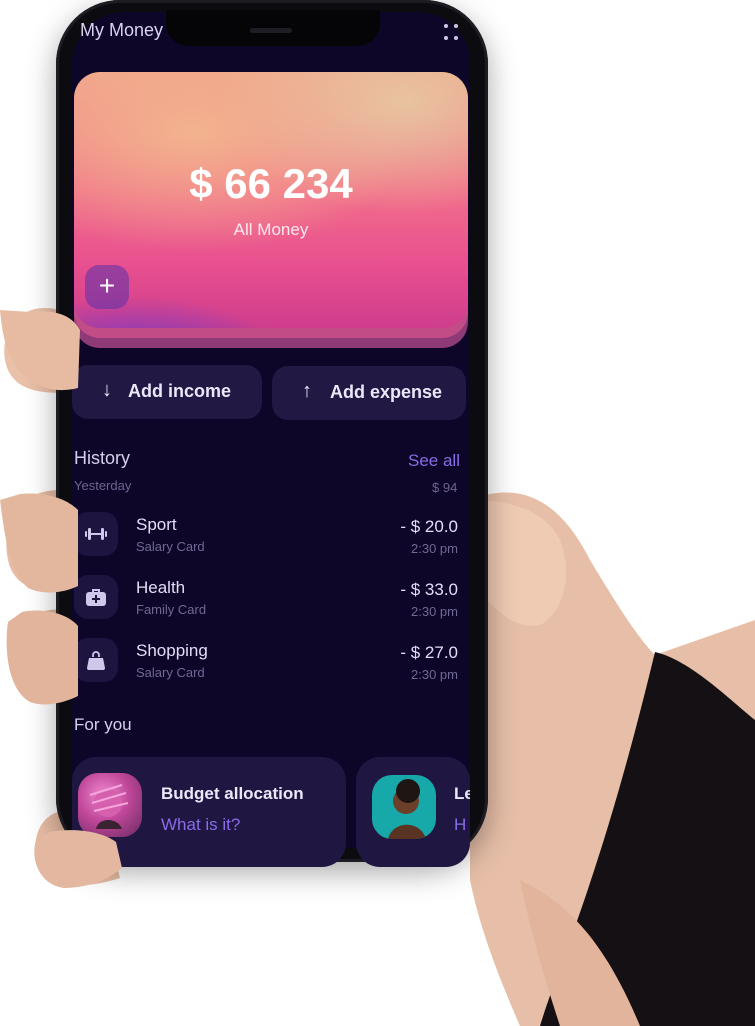  What do you see at coordinates (271, 229) in the screenshot?
I see `balance-label: All Money` at bounding box center [271, 229].